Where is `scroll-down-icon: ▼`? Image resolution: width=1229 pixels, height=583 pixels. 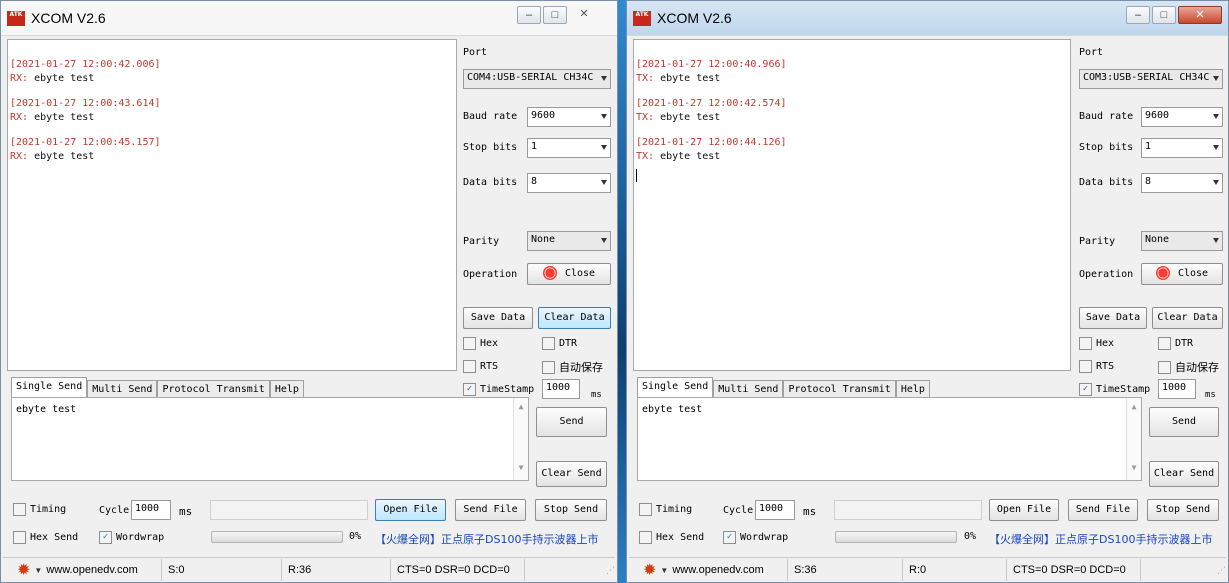 scroll-down-icon: ▼ is located at coordinates (1134, 467).